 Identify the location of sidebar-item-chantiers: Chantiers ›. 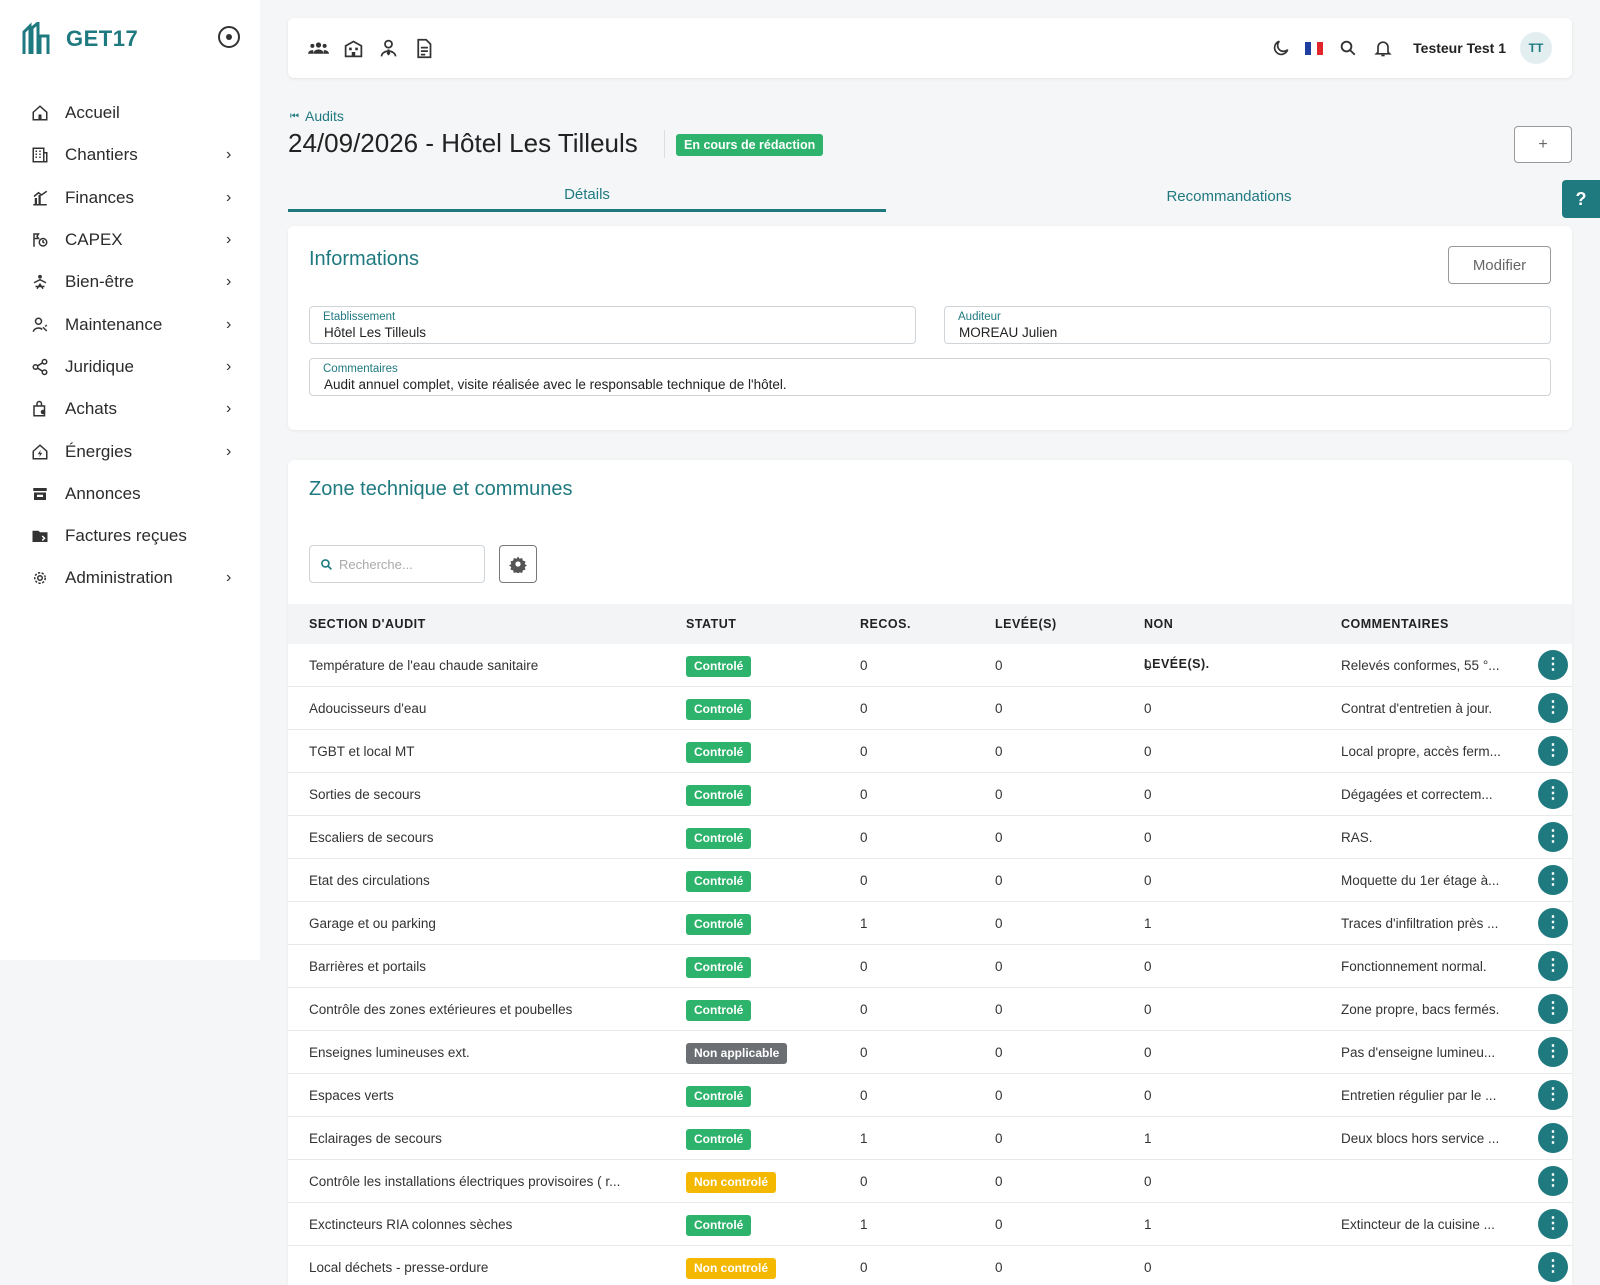
(130, 155).